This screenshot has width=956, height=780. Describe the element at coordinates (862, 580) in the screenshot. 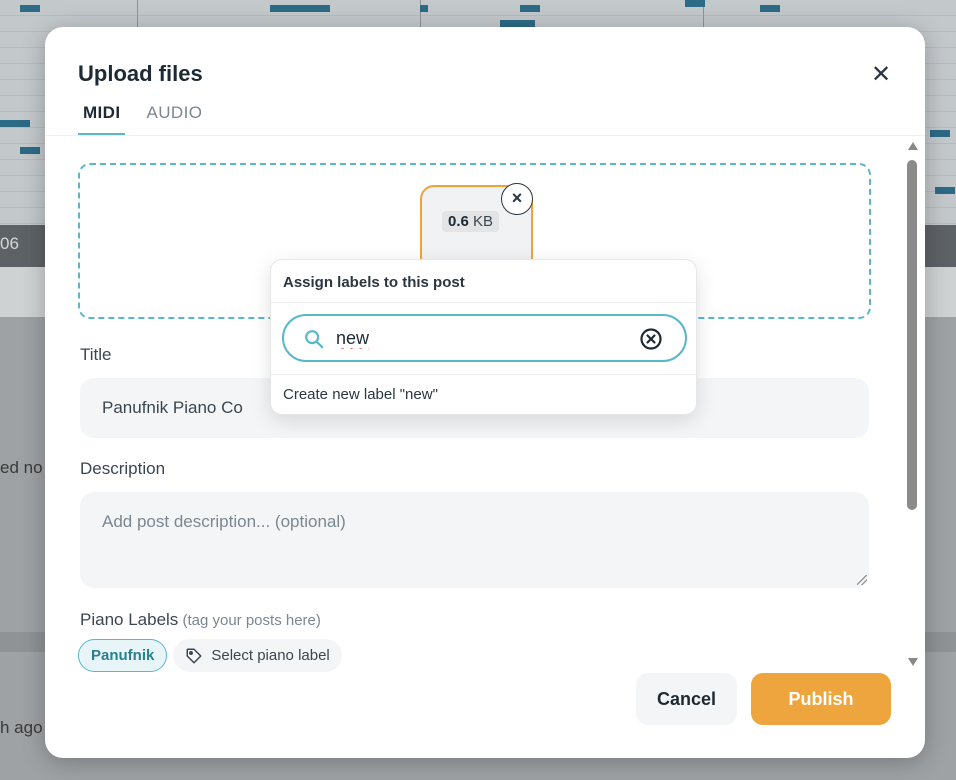

I see `resize-grip-icon` at that location.